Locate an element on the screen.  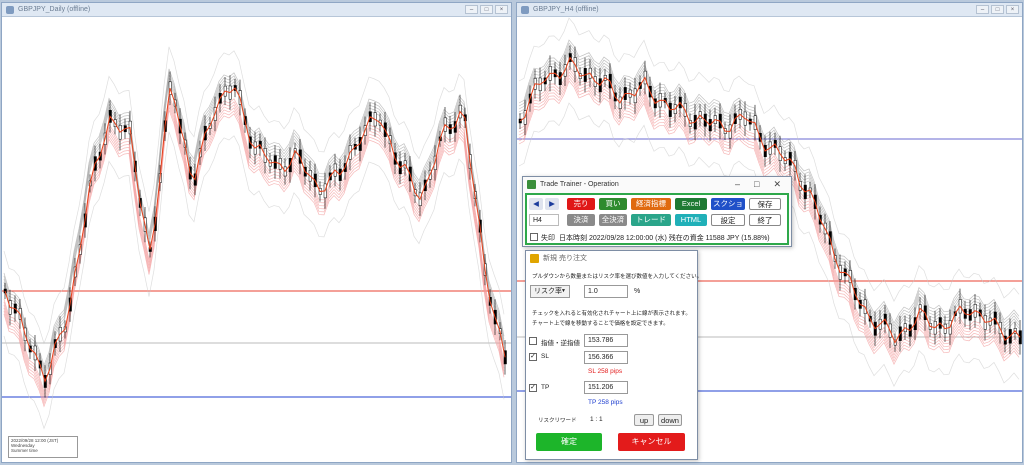
h4-window-title: GBPJPY_H4 (offline) is located at coordinates (566, 9).